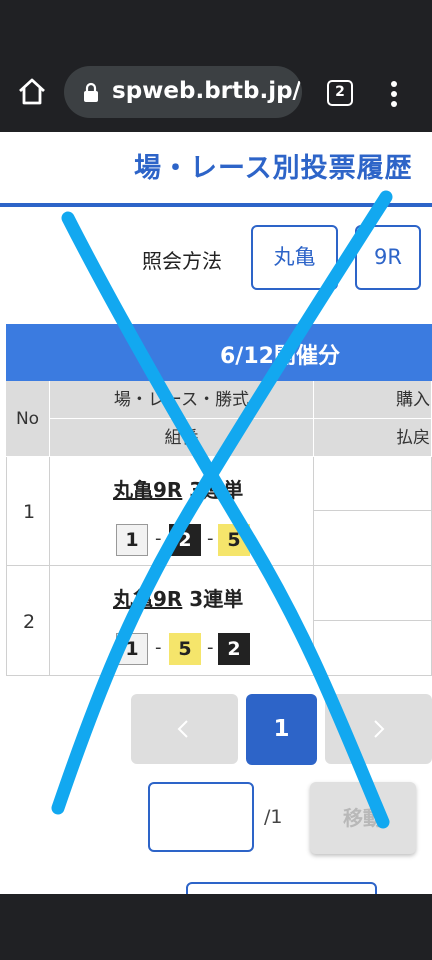 The image size is (432, 960). Describe the element at coordinates (388, 257) in the screenshot. I see `race-select-button: 9R` at that location.